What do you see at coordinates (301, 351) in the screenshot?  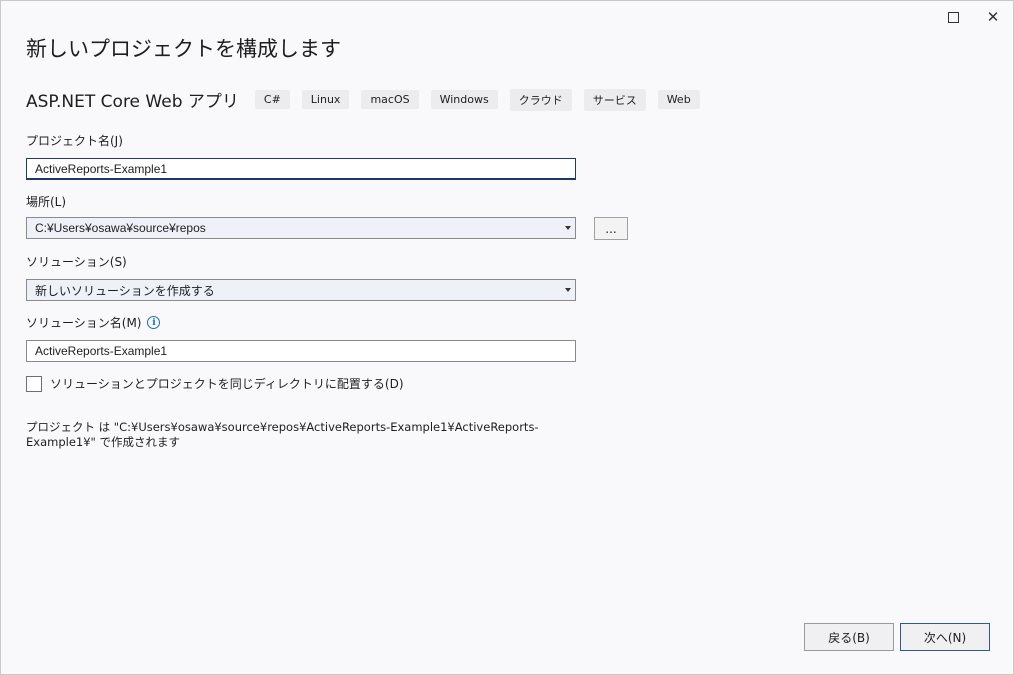 I see `solution-name-input` at bounding box center [301, 351].